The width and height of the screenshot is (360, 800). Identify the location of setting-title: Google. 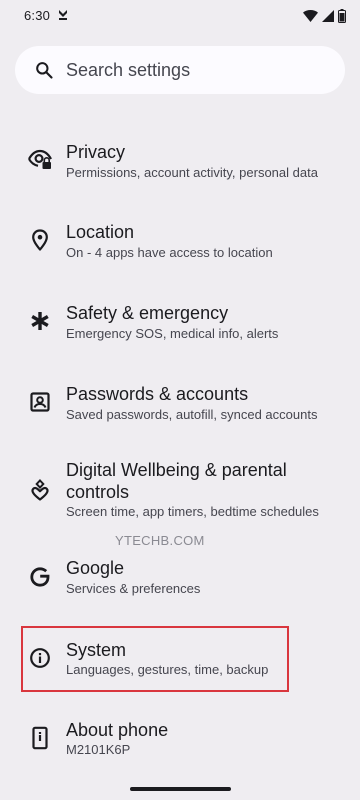
(95, 568).